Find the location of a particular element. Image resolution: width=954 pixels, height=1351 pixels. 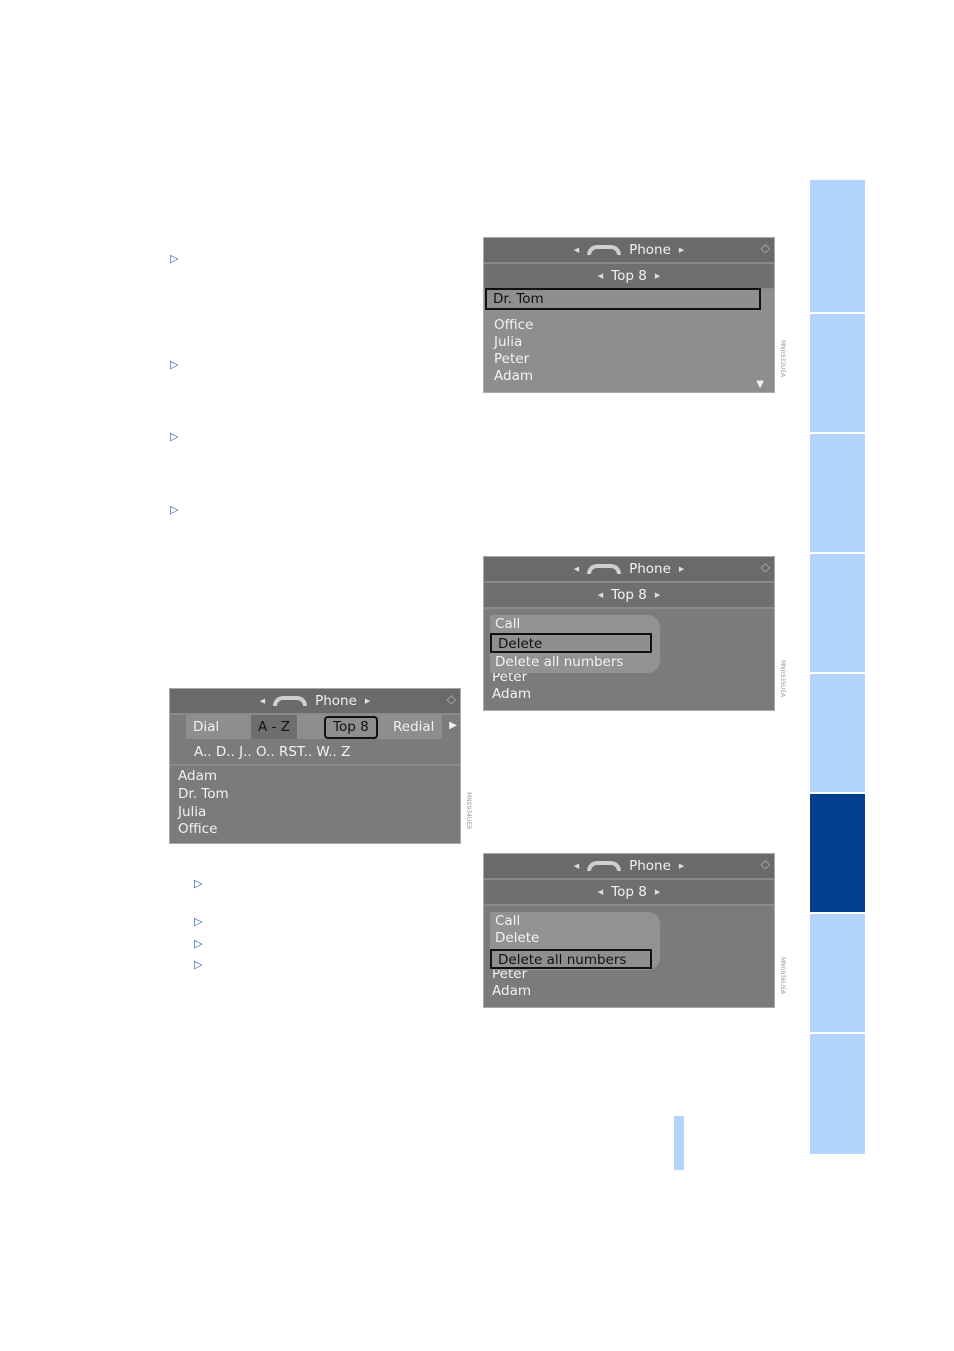

tab-redial: Redial is located at coordinates (413, 727).